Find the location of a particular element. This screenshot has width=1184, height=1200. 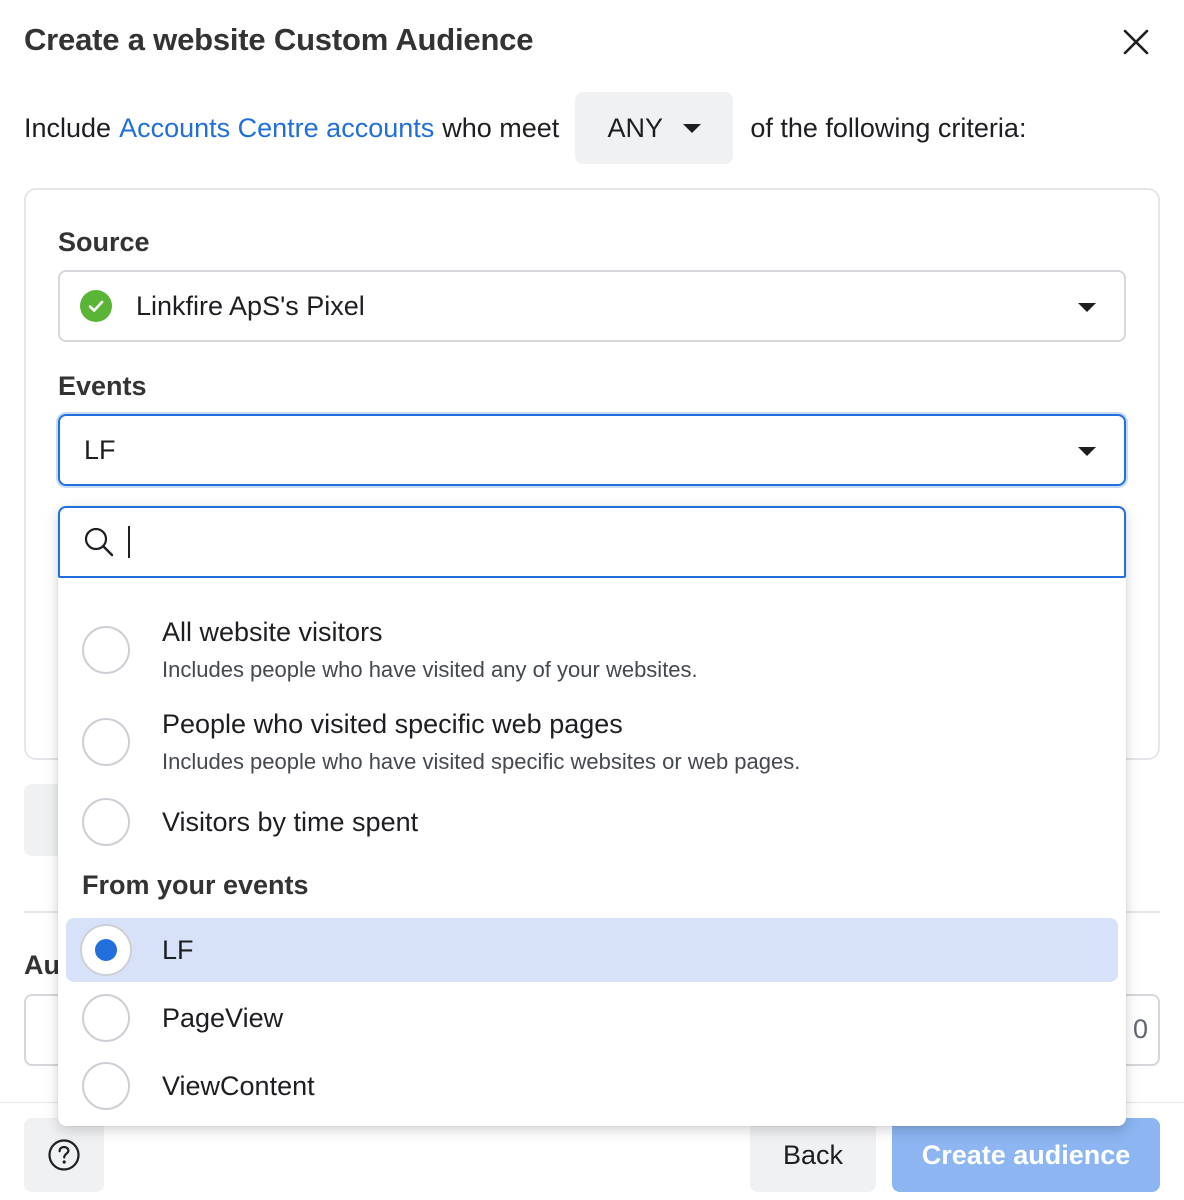

option-title: PageView is located at coordinates (223, 1018).